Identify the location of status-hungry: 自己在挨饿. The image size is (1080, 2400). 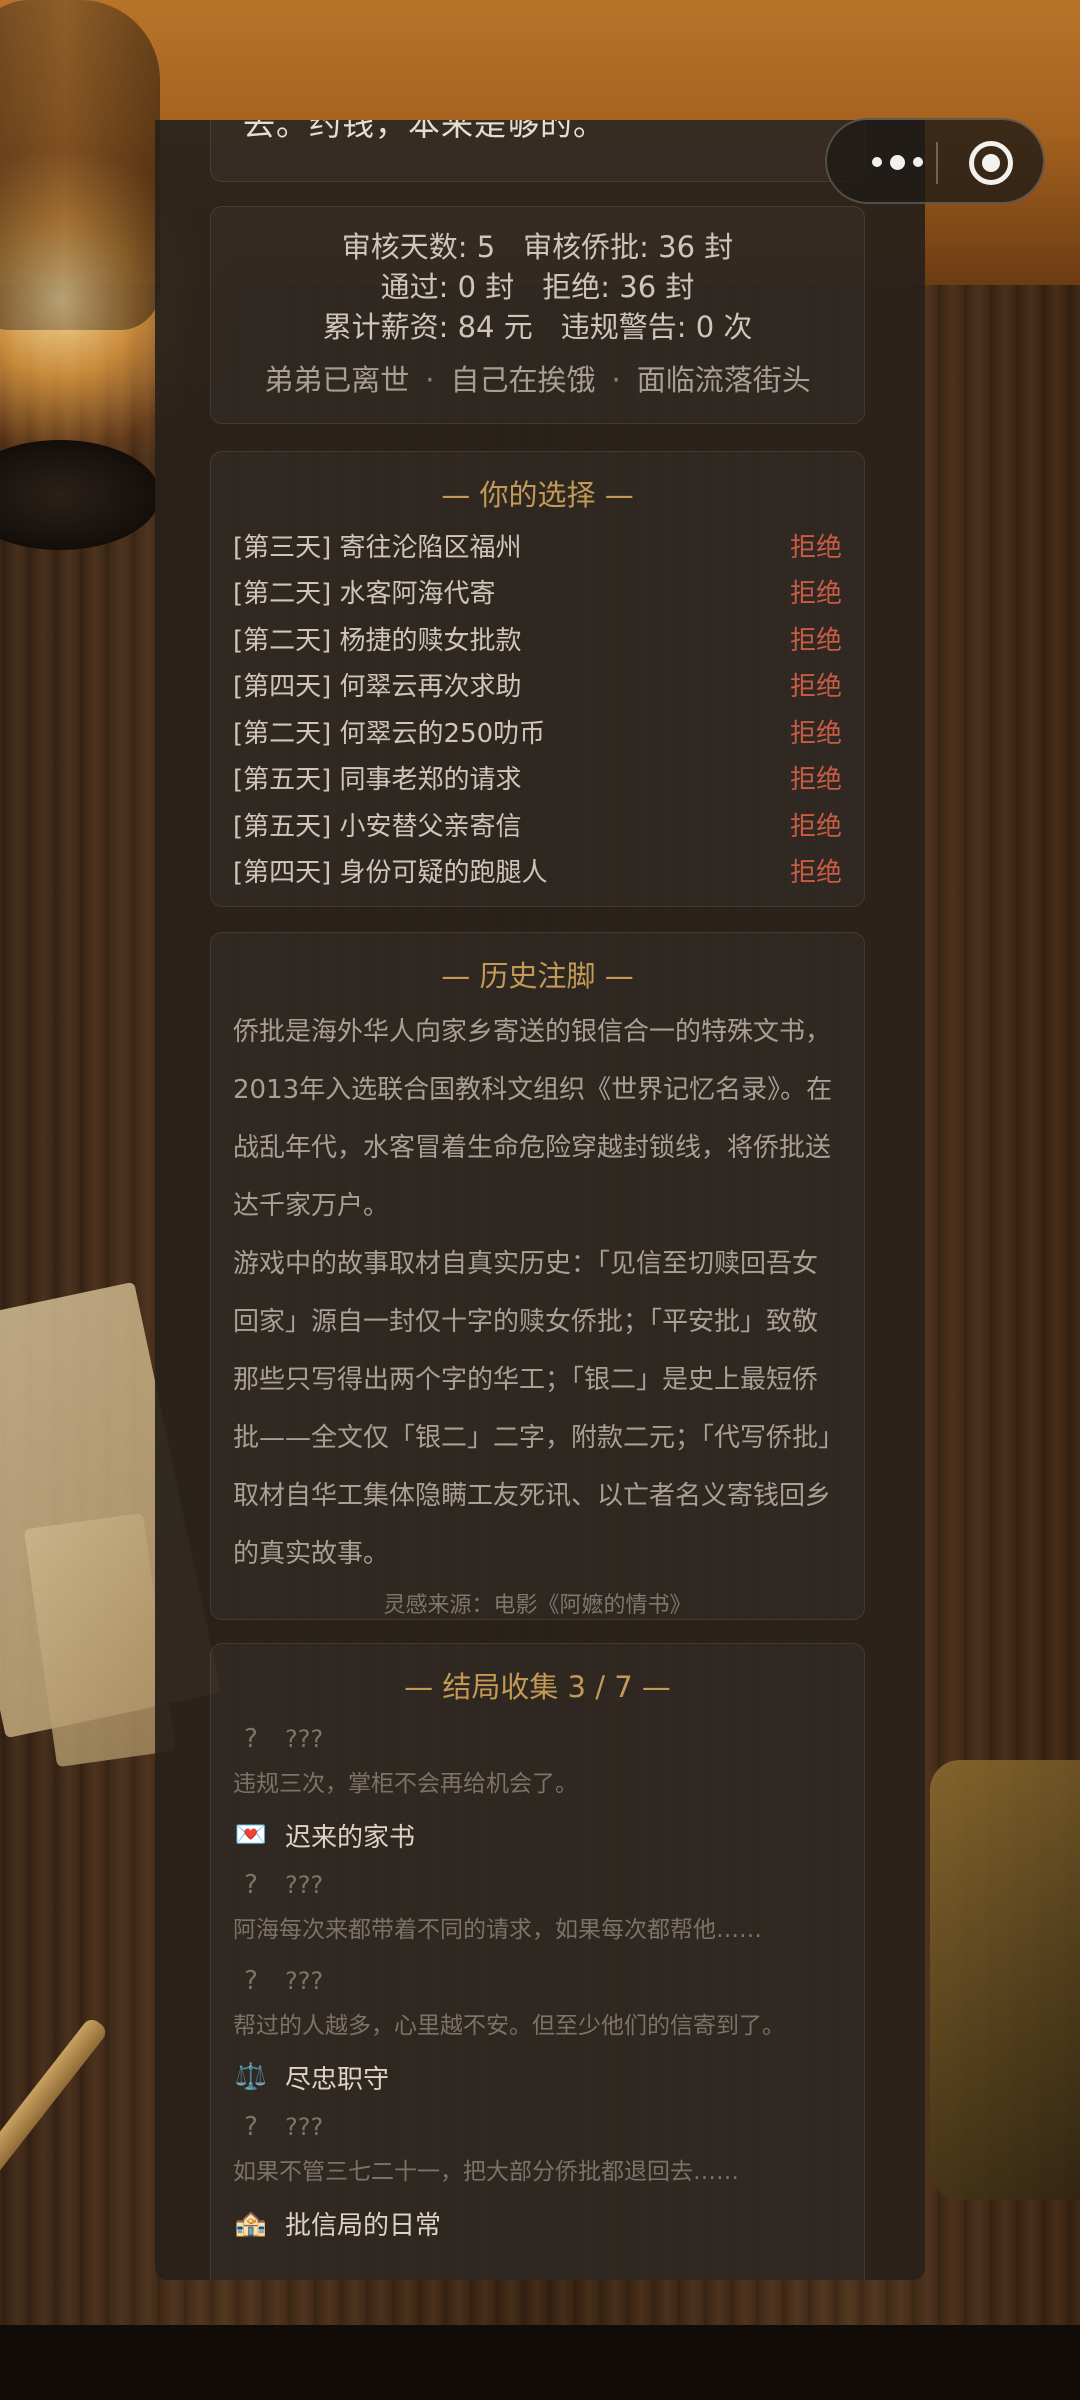
(523, 380).